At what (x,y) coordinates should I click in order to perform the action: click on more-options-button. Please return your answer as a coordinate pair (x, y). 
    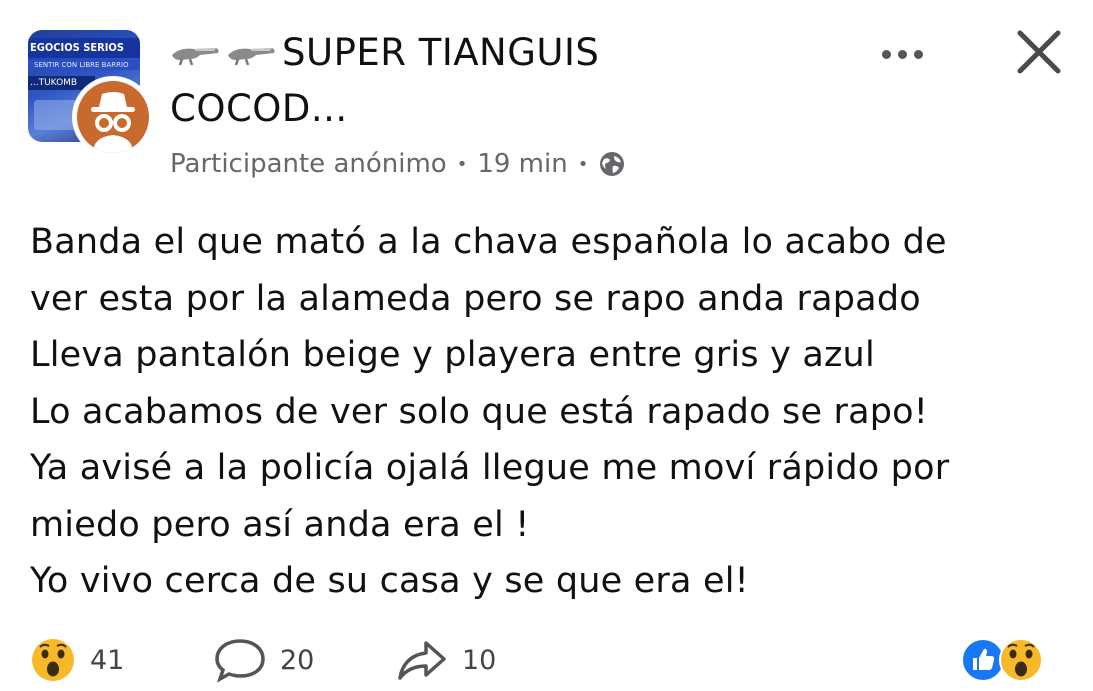
    Looking at the image, I should click on (902, 54).